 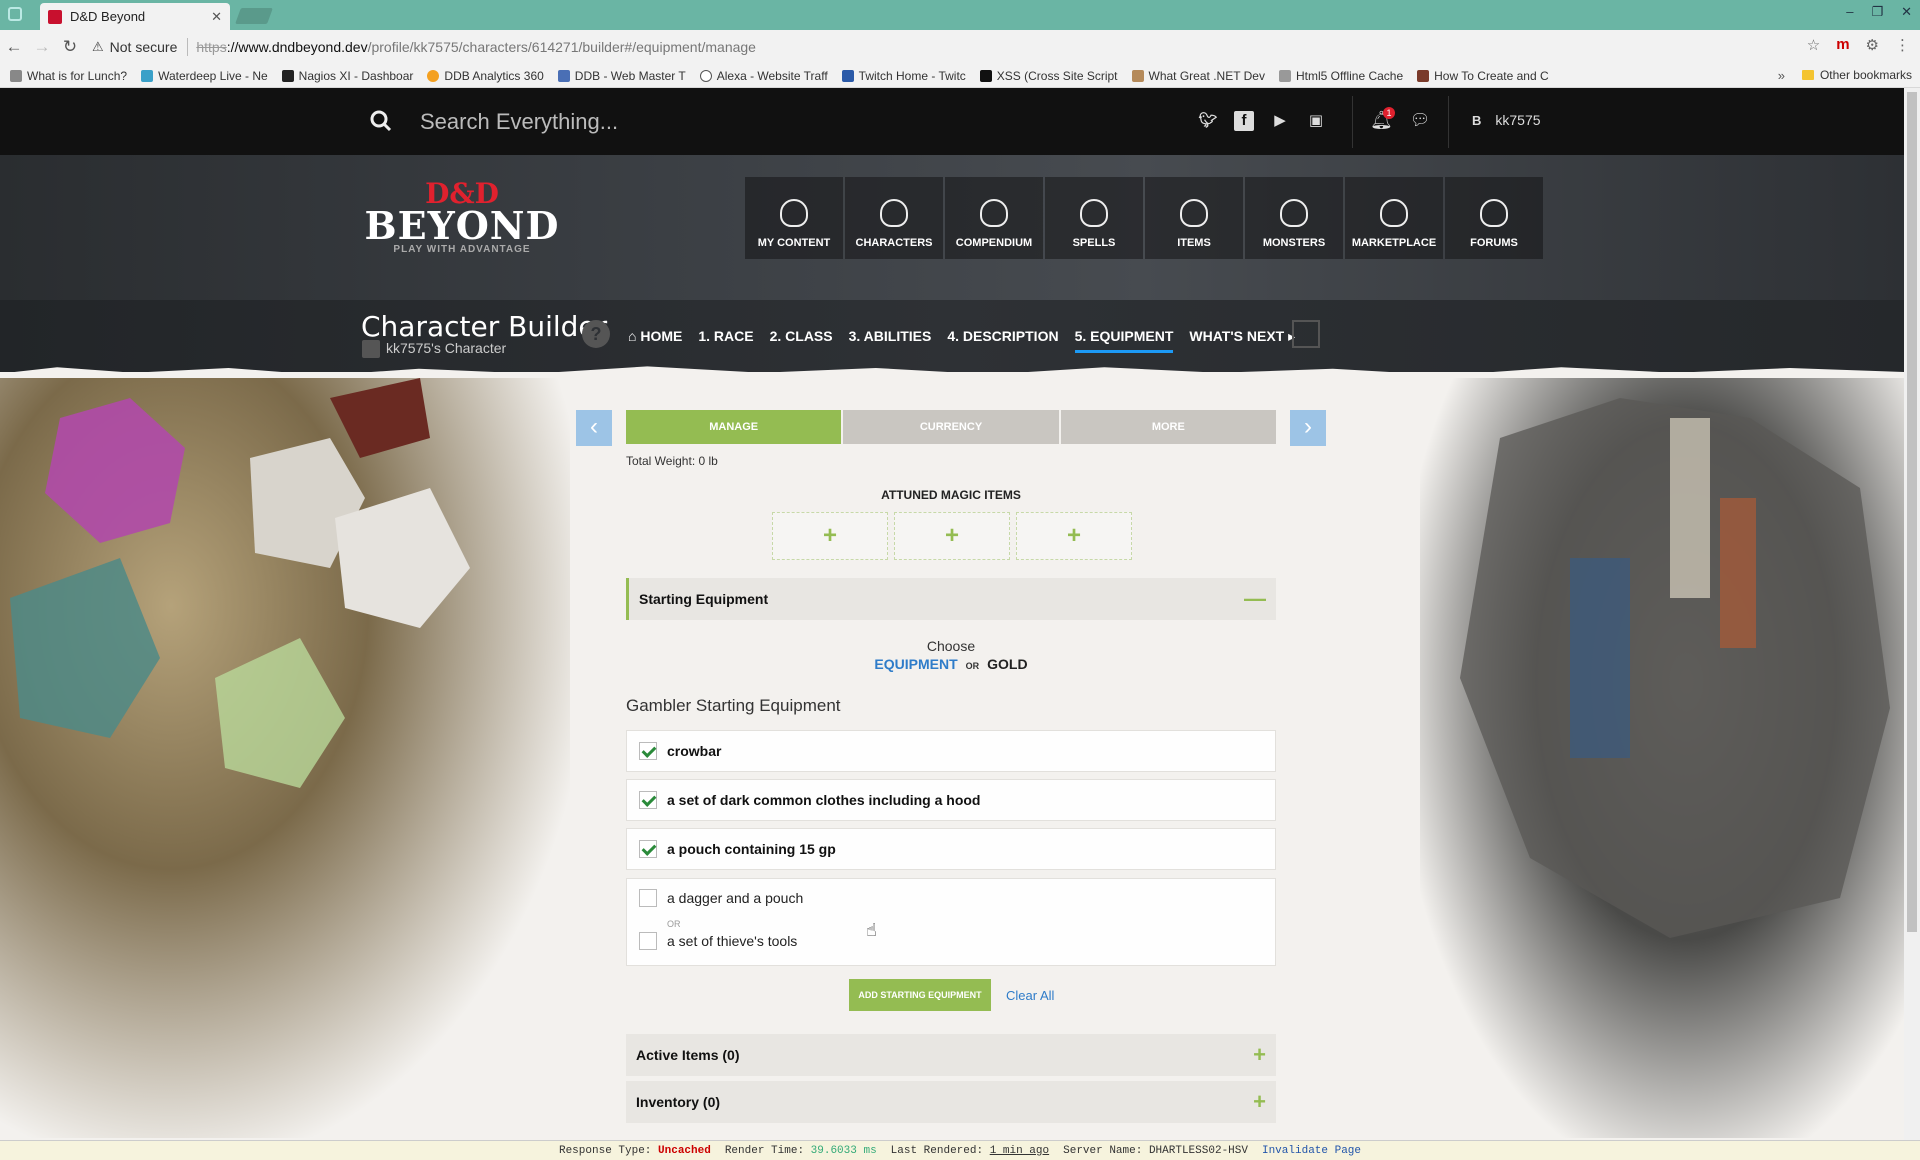 I want to click on bookmark-item: Alexa - Website Traff, so click(x=763, y=76).